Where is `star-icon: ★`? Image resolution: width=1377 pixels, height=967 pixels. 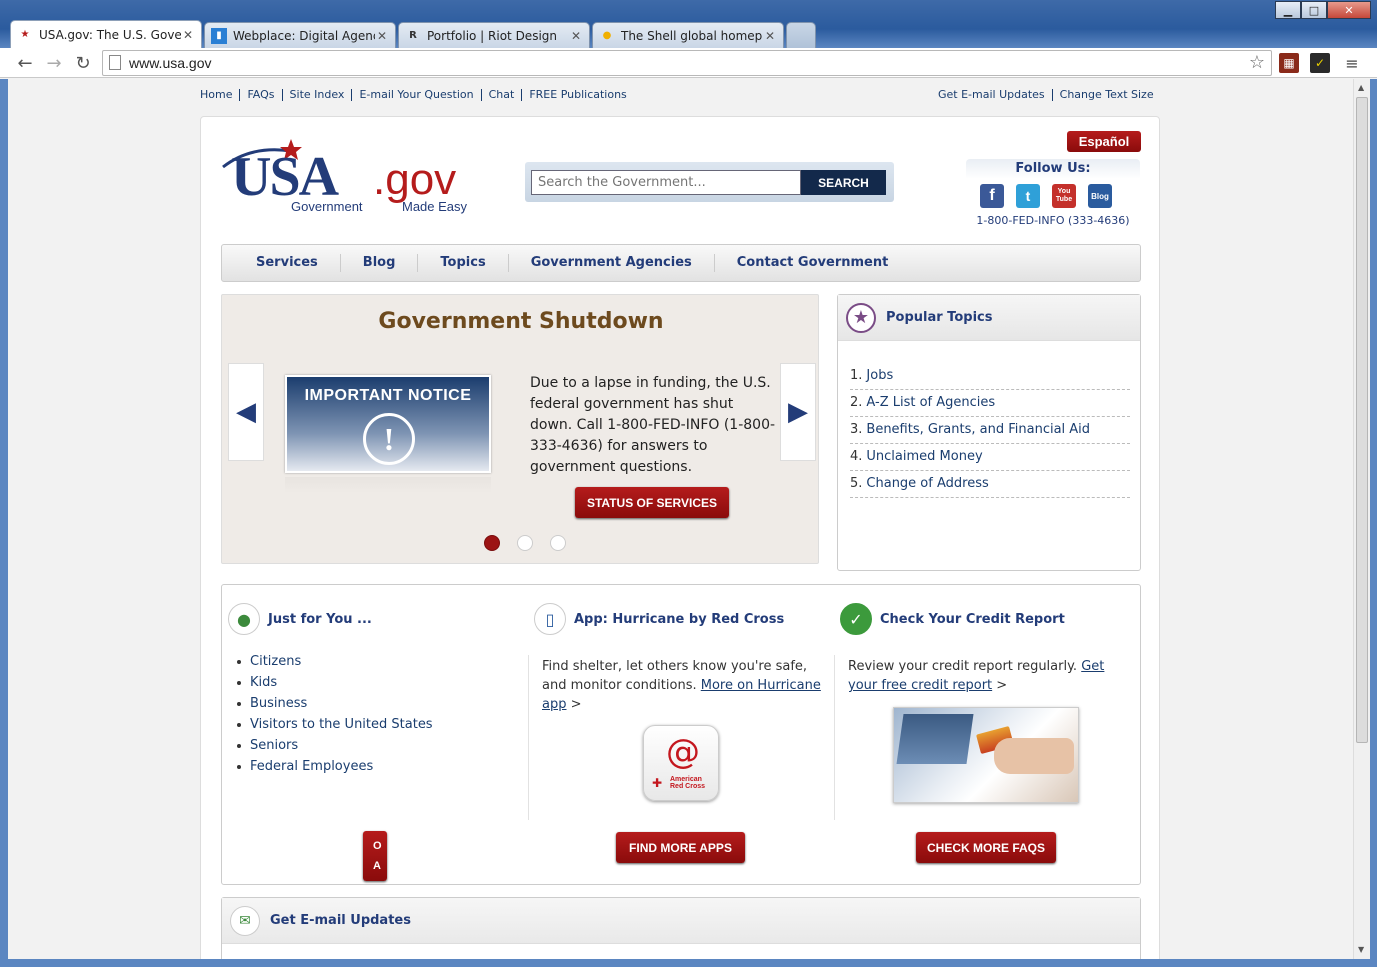 star-icon: ★ is located at coordinates (861, 317).